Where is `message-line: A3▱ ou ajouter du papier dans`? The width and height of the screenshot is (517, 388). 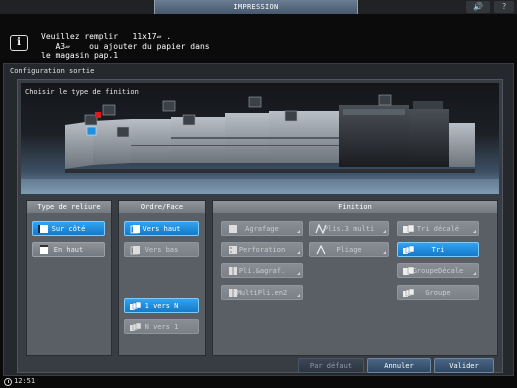
message-line: A3▱ ou ajouter du papier dans is located at coordinates (125, 46).